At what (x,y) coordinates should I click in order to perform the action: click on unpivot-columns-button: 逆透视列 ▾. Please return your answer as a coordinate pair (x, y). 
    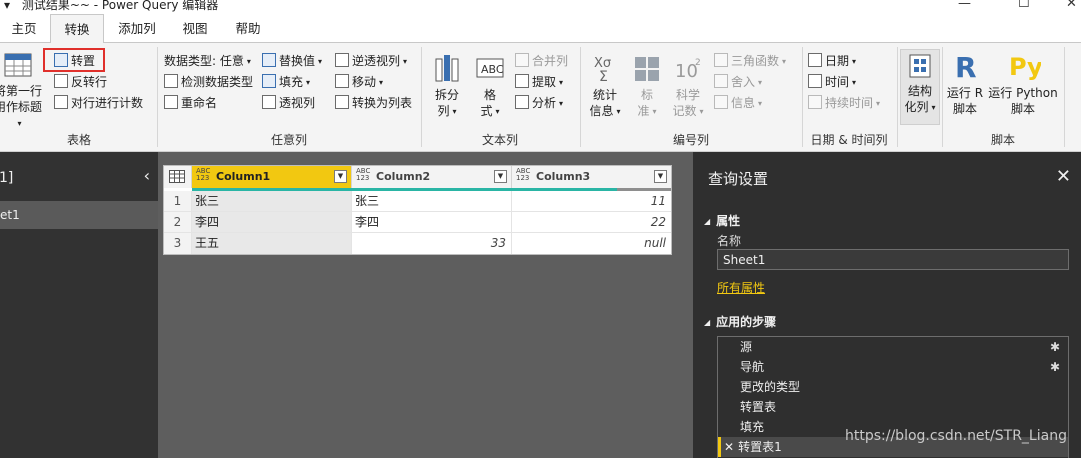
    Looking at the image, I should click on (371, 61).